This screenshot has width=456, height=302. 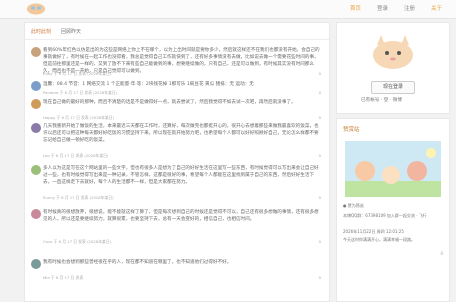 I want to click on post-meta: Leo 于 6 月 17 日 发表 (2026年某日), so click(x=75, y=156).